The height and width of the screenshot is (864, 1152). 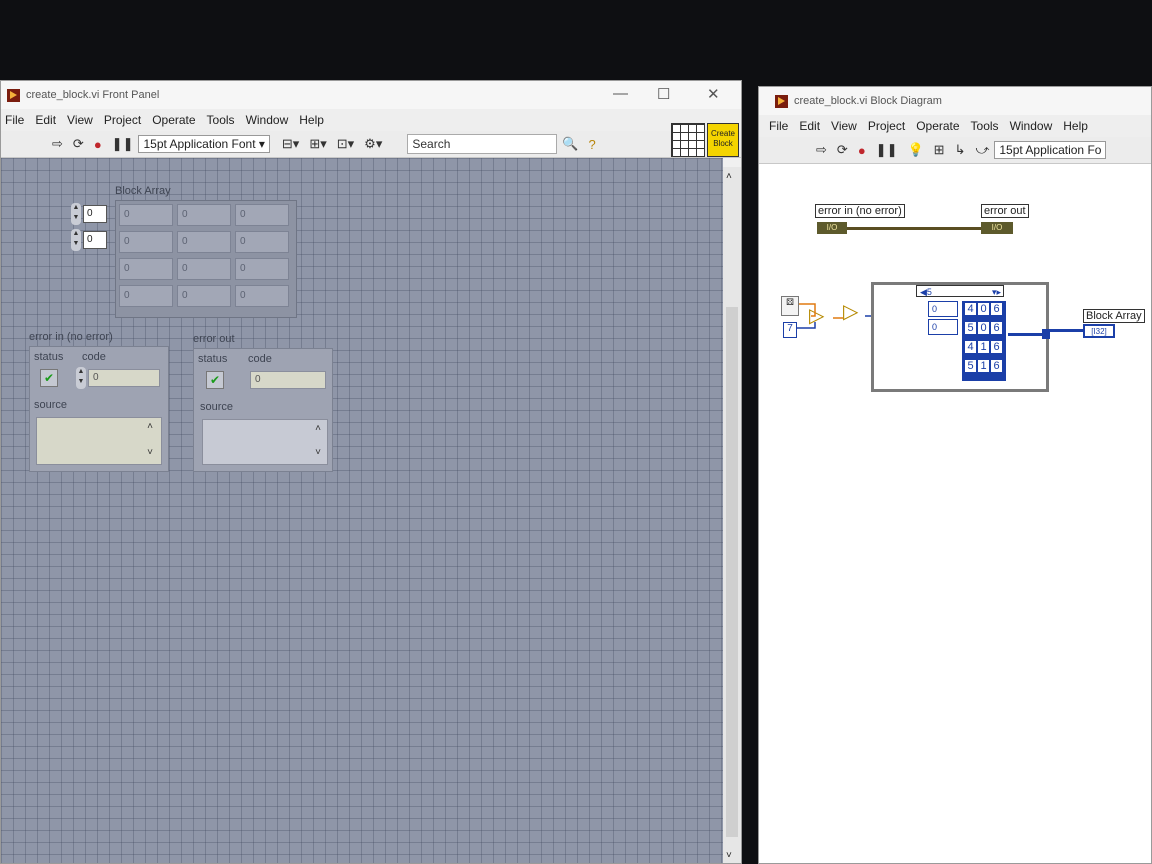 What do you see at coordinates (290, 144) in the screenshot?
I see `align-objects-icon: ⊟▾` at bounding box center [290, 144].